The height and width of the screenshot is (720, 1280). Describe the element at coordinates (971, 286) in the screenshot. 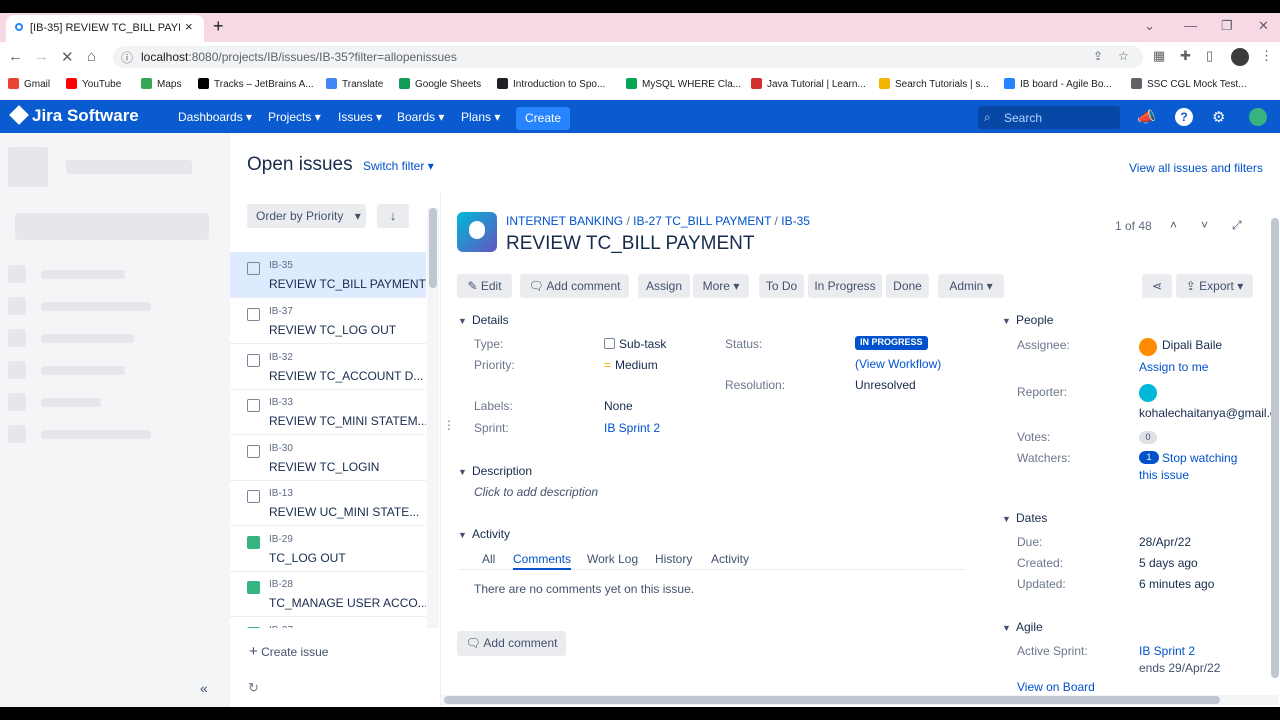

I see `admin-button: Admin ▾` at that location.